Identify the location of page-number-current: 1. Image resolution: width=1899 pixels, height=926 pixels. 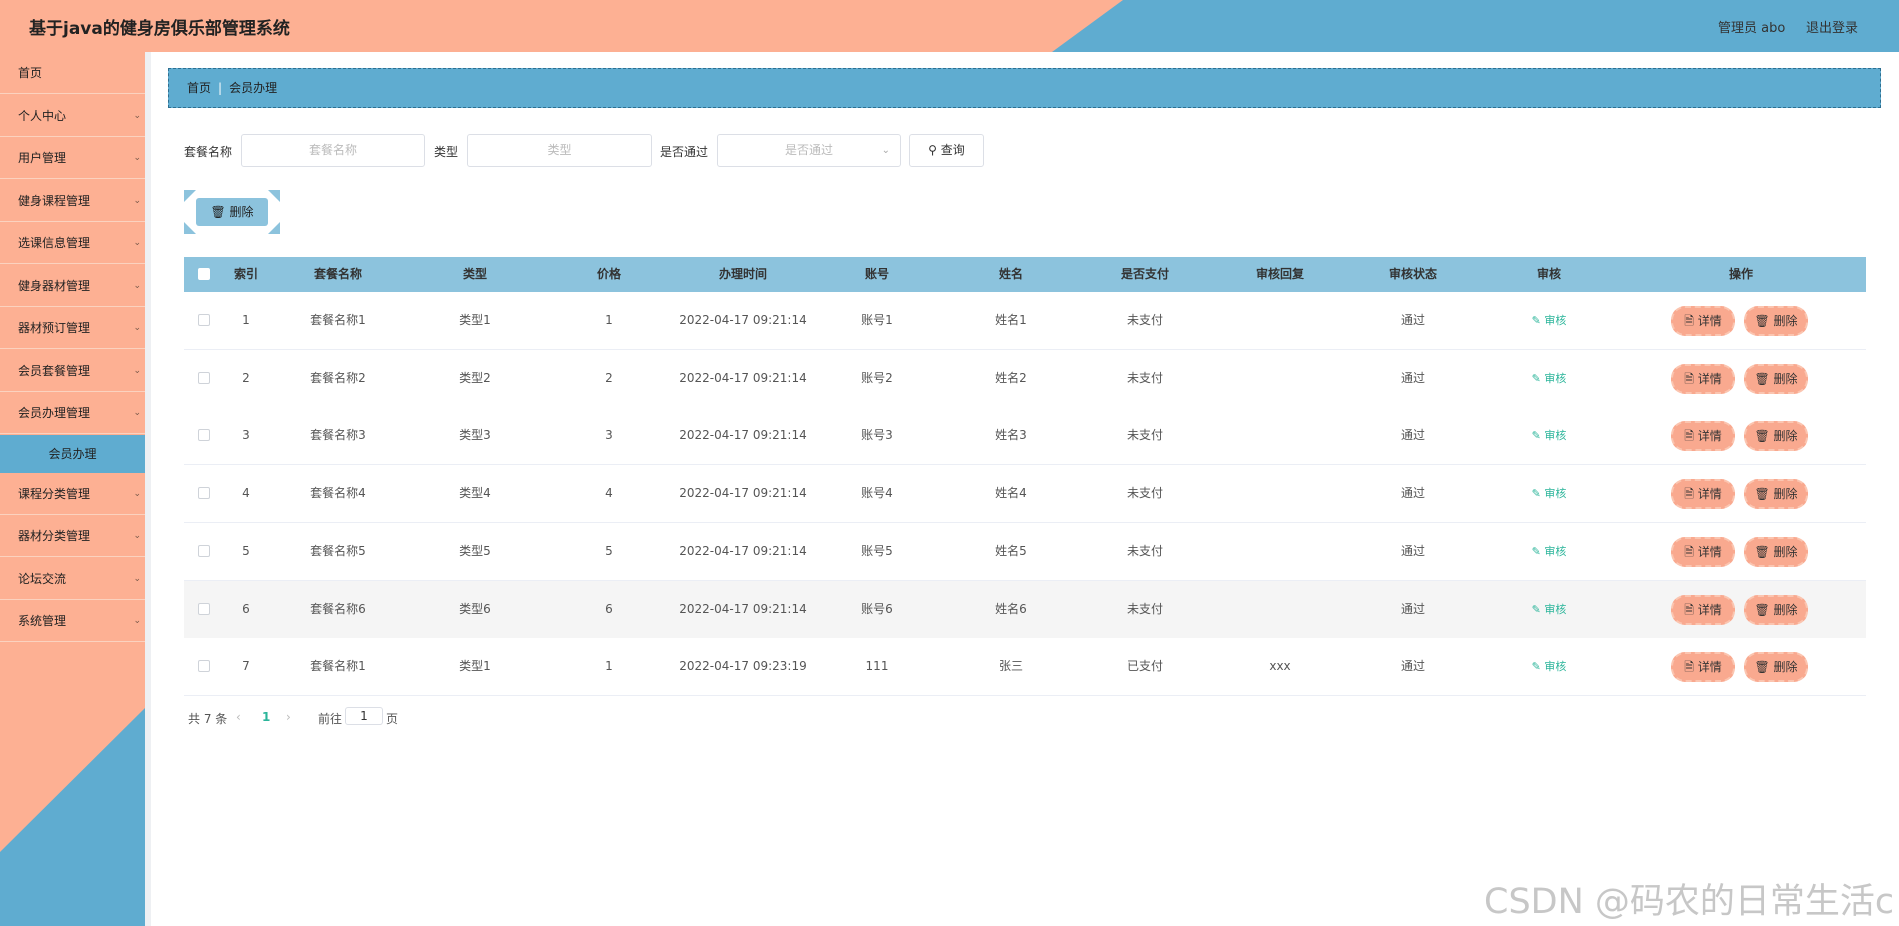
(266, 717).